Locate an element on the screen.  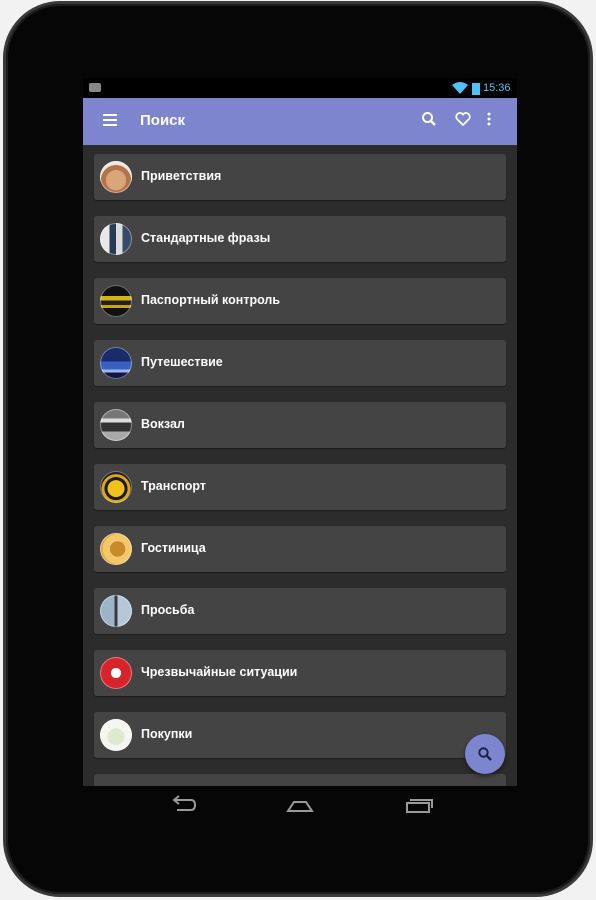
list-item: Просьба is located at coordinates (300, 611).